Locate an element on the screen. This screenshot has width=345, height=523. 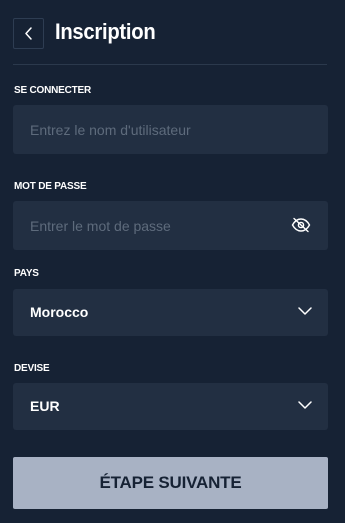
page-title: Inscription is located at coordinates (105, 31).